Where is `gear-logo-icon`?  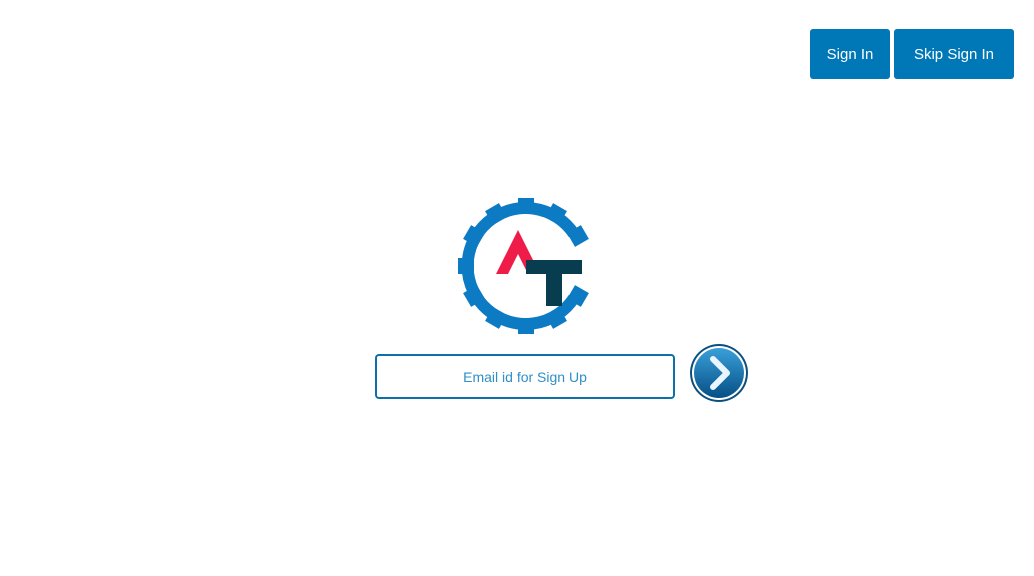
gear-logo-icon is located at coordinates (523, 266).